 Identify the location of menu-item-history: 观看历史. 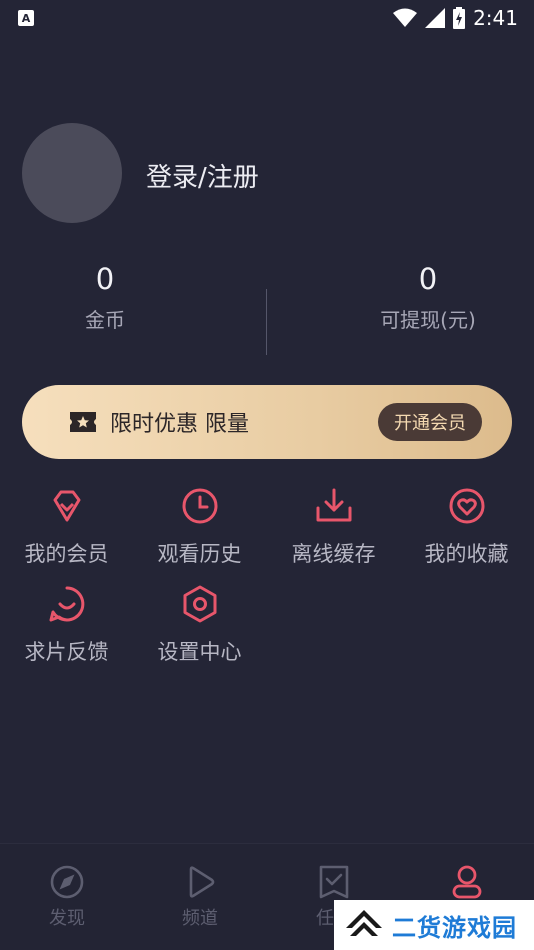
(199, 527).